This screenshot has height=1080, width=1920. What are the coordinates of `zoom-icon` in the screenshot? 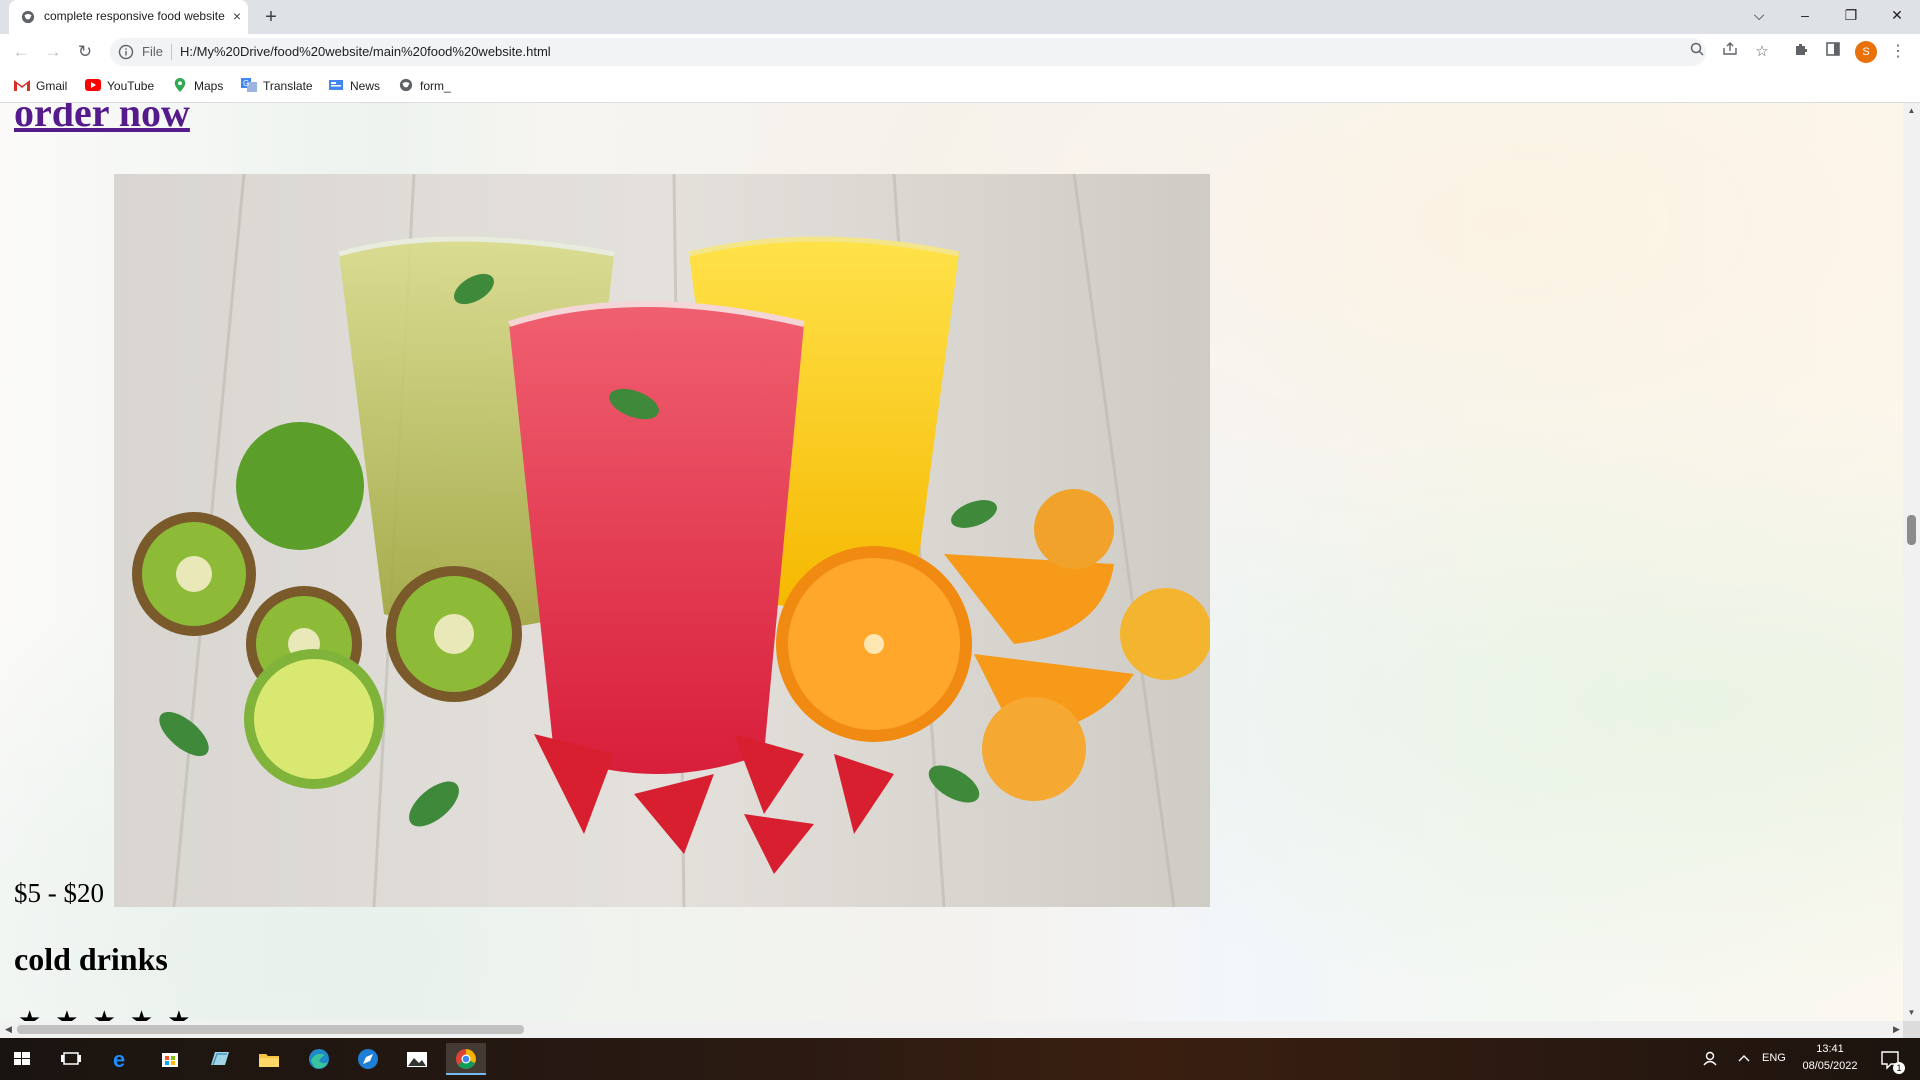 It's located at (1697, 52).